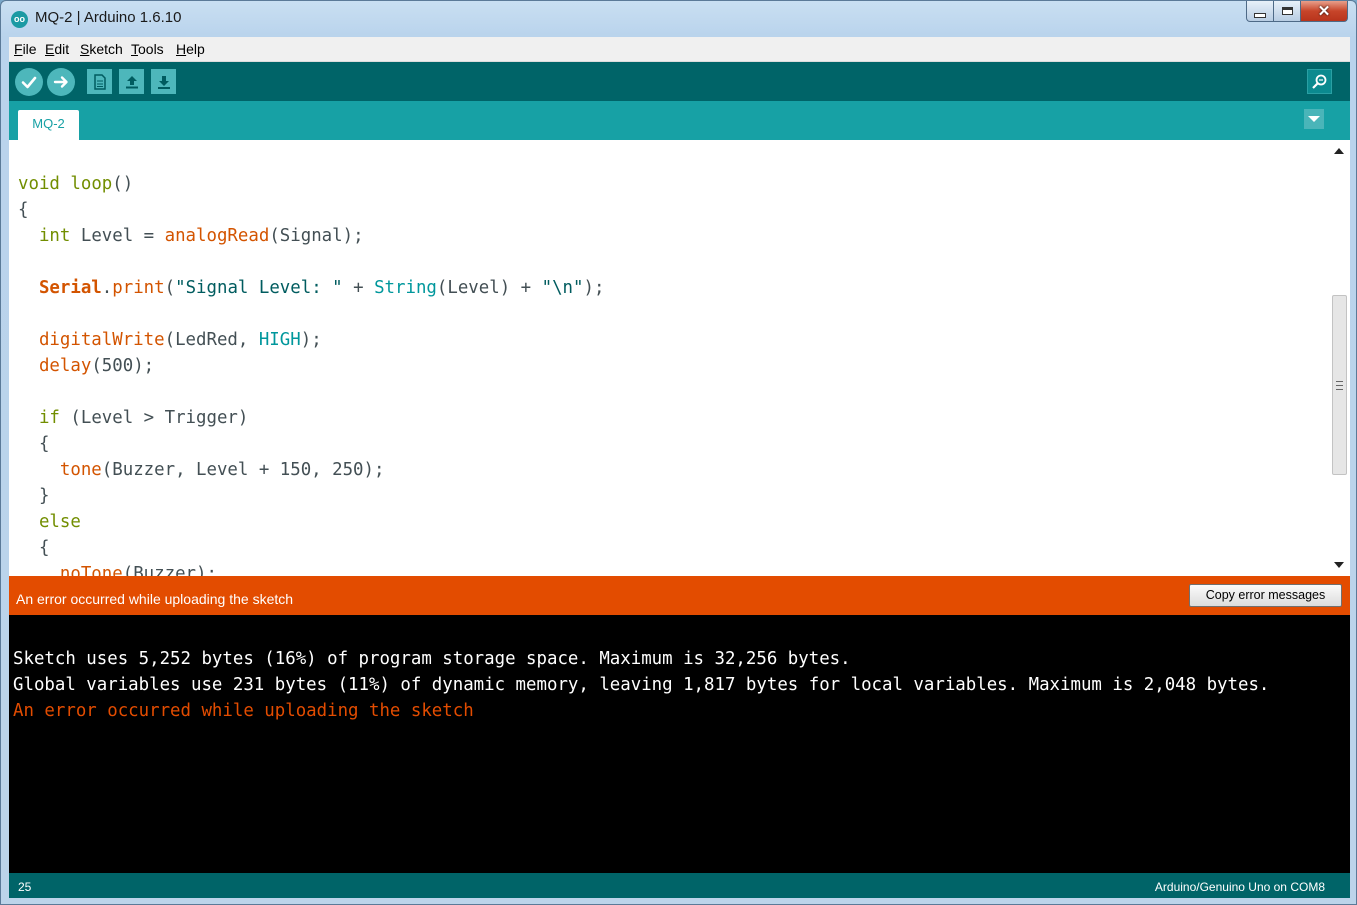  Describe the element at coordinates (311, 496) in the screenshot. I see `code-line: }` at that location.